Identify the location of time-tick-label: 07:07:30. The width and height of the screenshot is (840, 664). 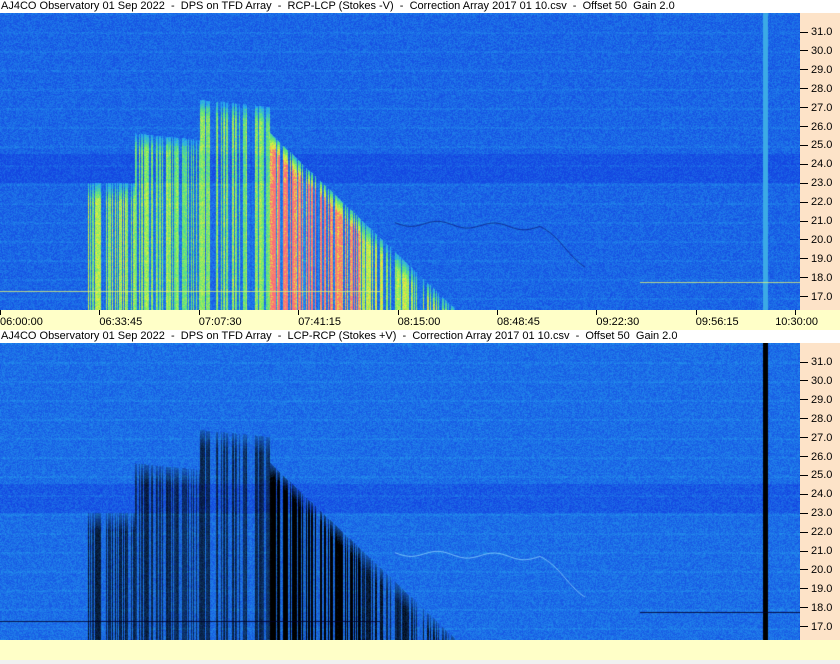
(220, 322).